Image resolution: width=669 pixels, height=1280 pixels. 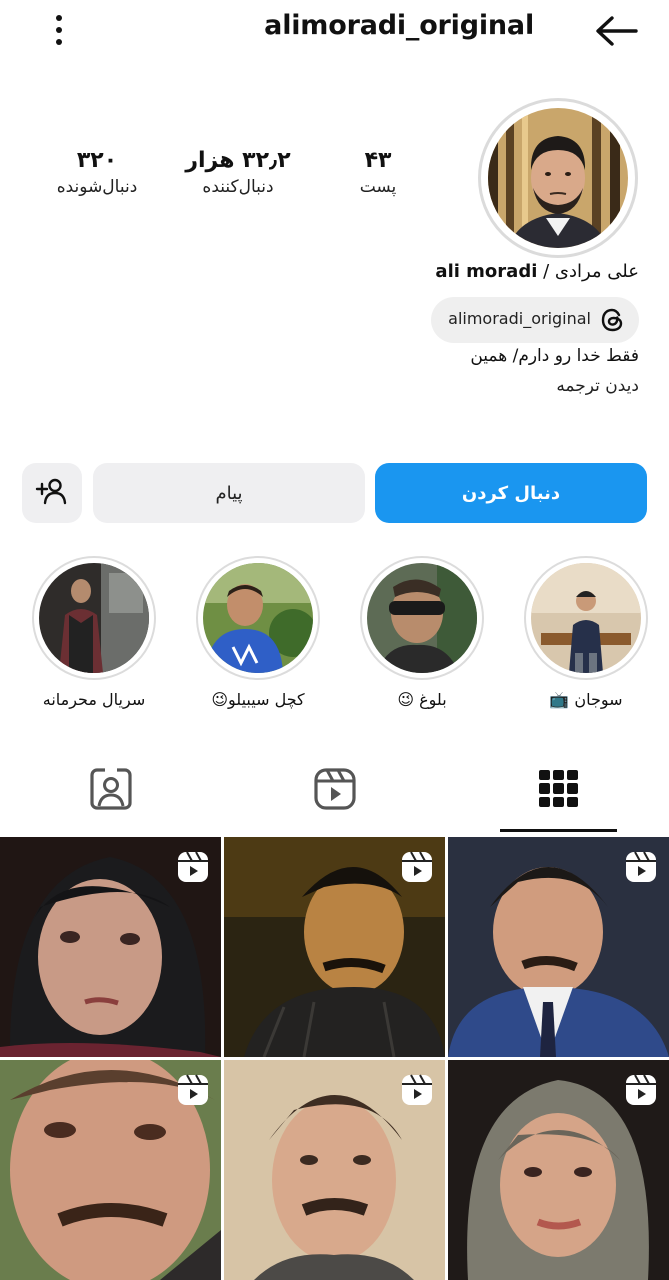 I want to click on add-user-icon, so click(x=52, y=493).